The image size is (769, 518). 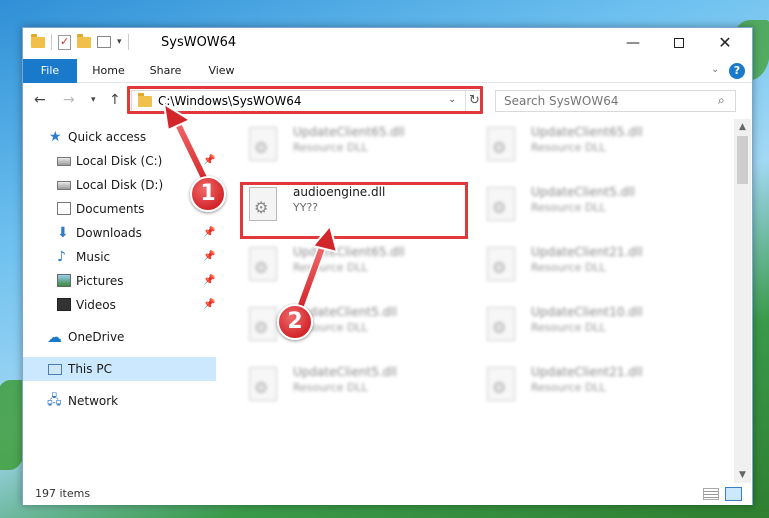 I want to click on sidebar-item-quick-access: ★ Quick access, so click(x=119, y=137).